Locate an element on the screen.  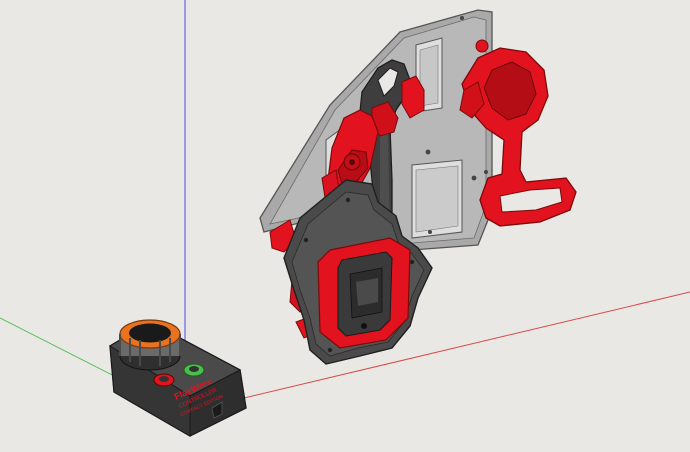
green-button is located at coordinates (194, 370).